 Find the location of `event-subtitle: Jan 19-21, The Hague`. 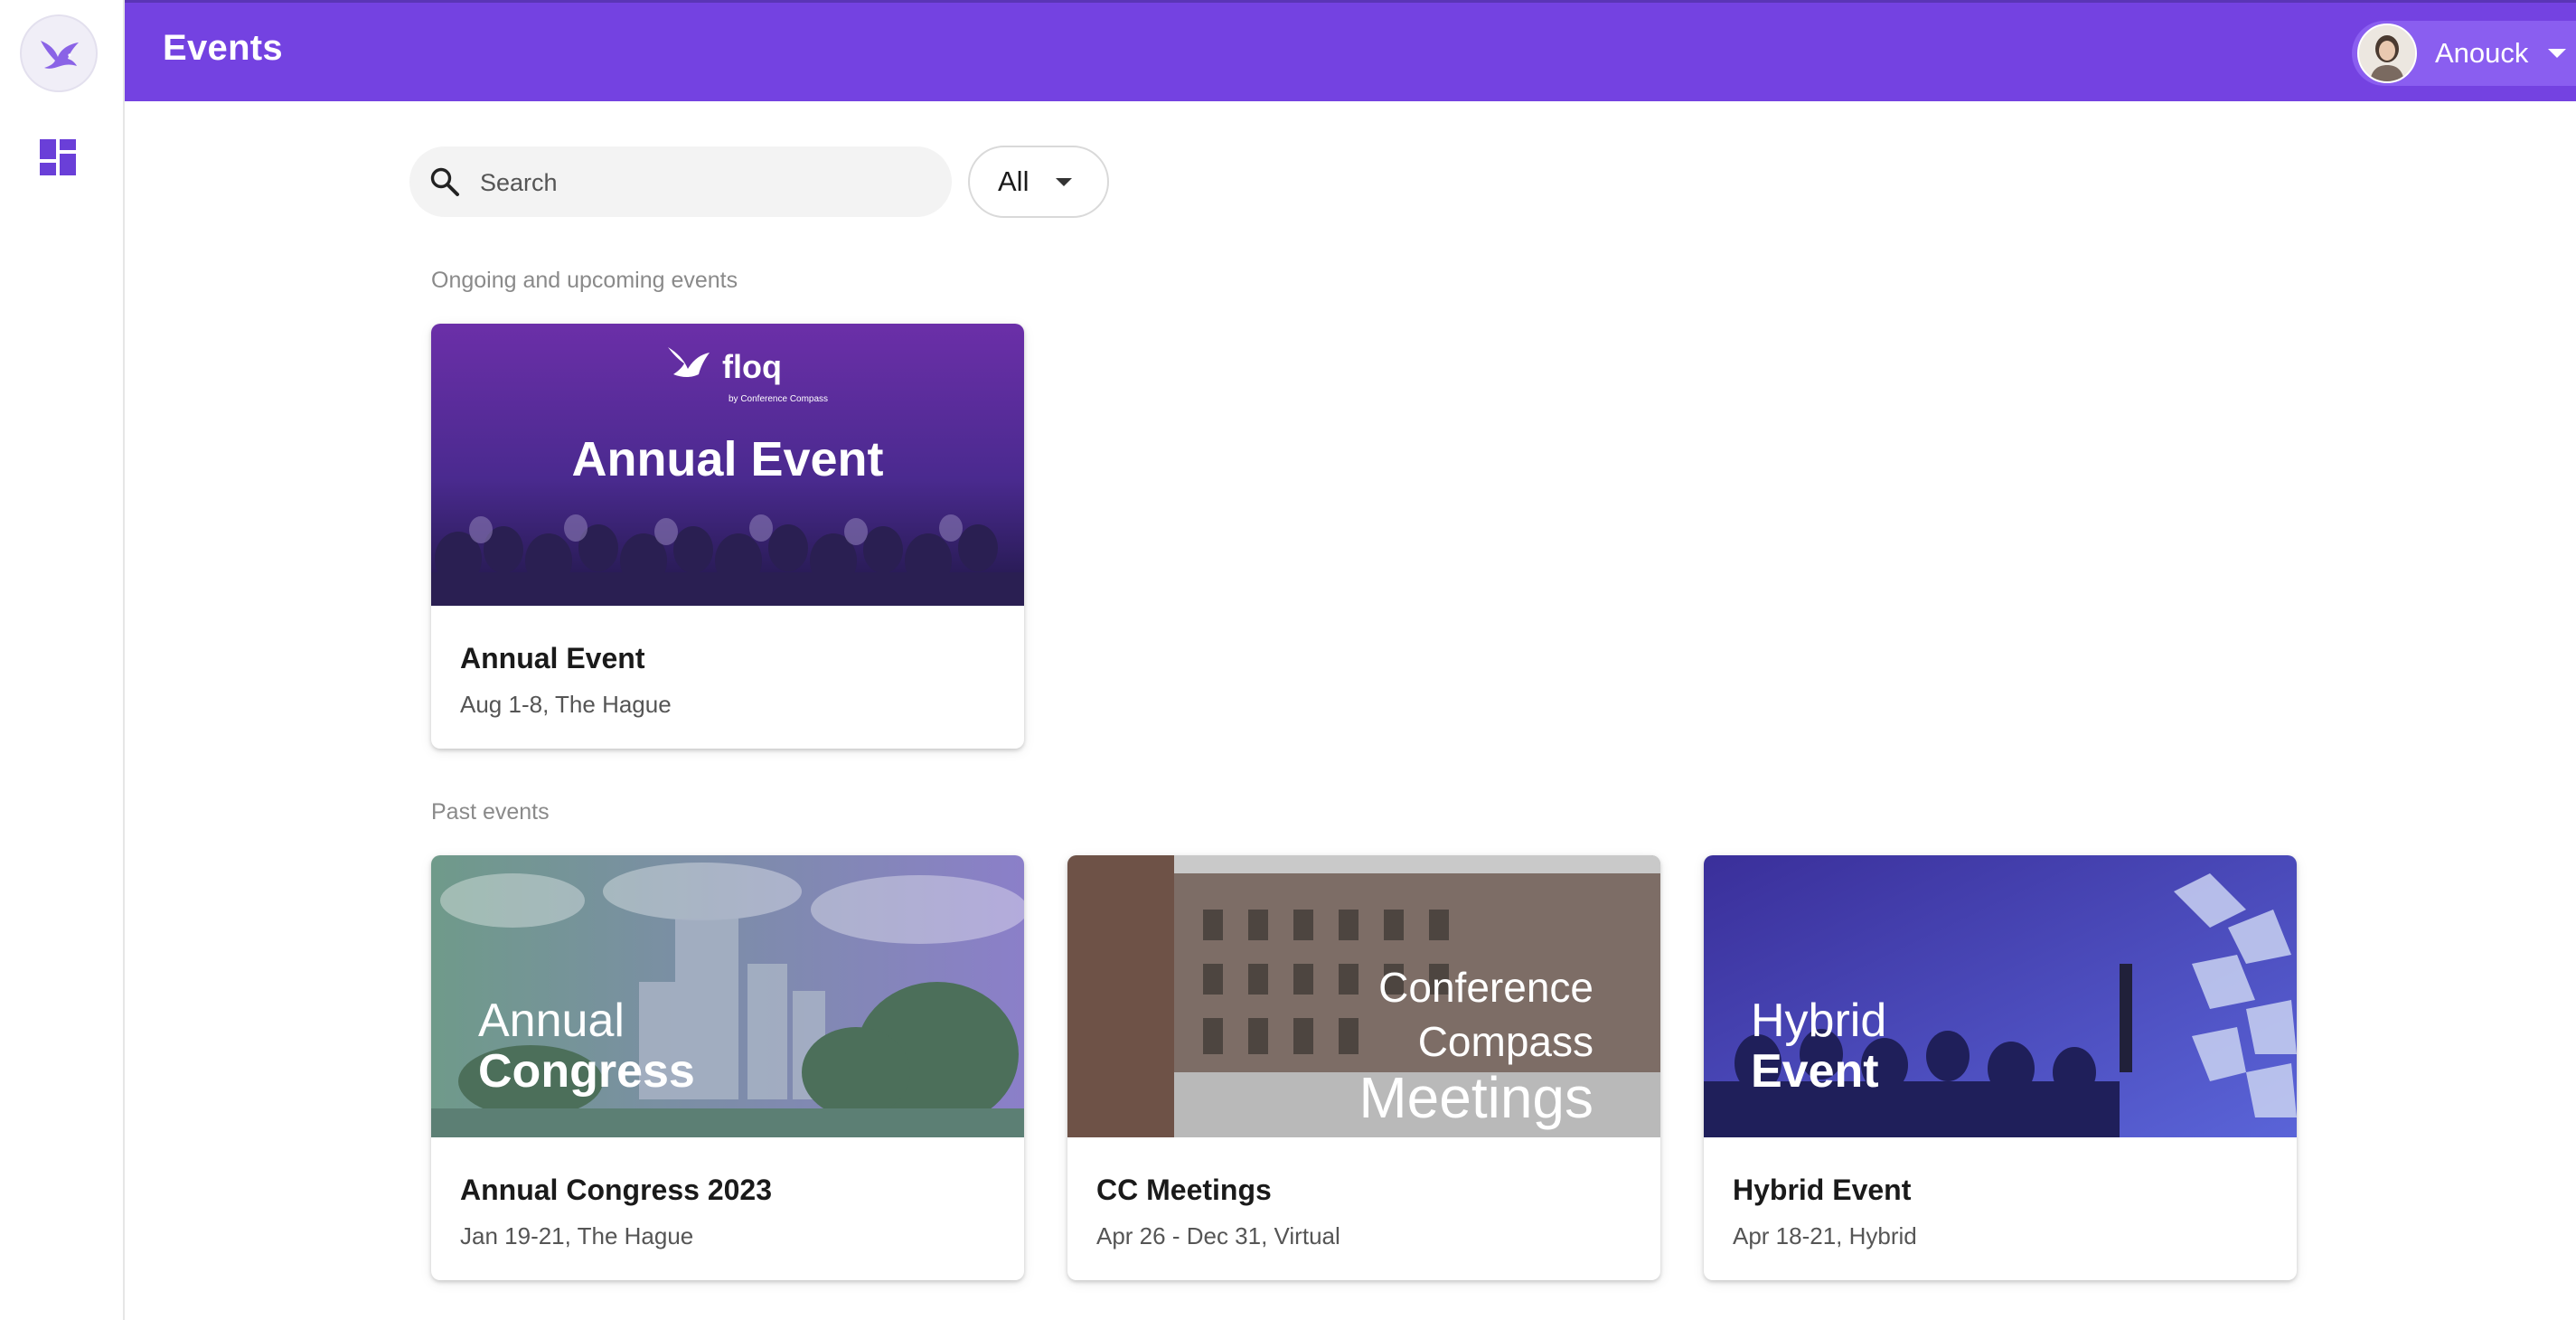

event-subtitle: Jan 19-21, The Hague is located at coordinates (577, 1235).